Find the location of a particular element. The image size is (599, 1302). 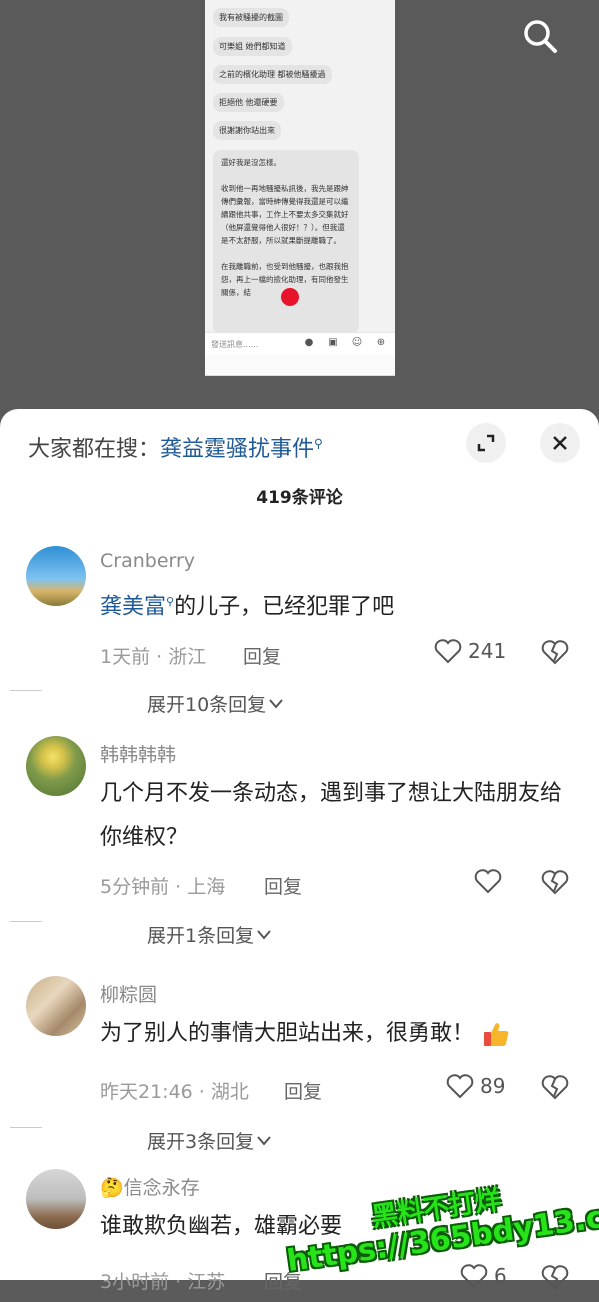

like-button is located at coordinates (488, 881).